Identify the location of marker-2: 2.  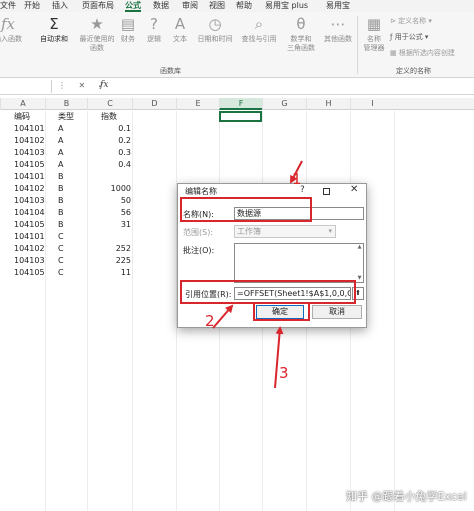
(210, 321).